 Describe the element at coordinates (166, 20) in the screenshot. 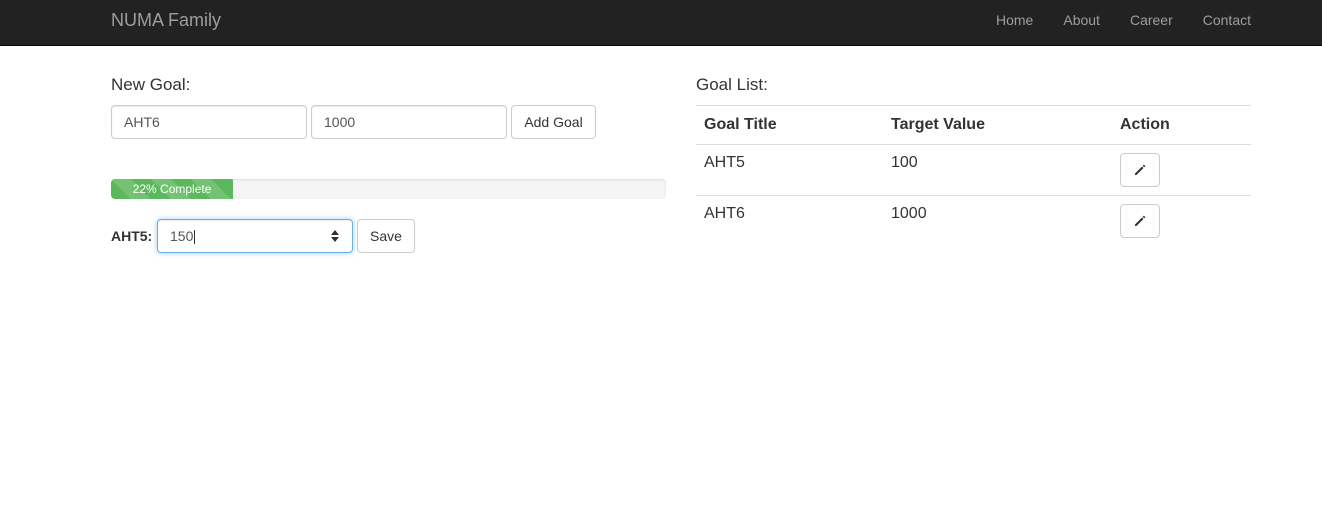

I see `brand-link: NUMA Family` at that location.